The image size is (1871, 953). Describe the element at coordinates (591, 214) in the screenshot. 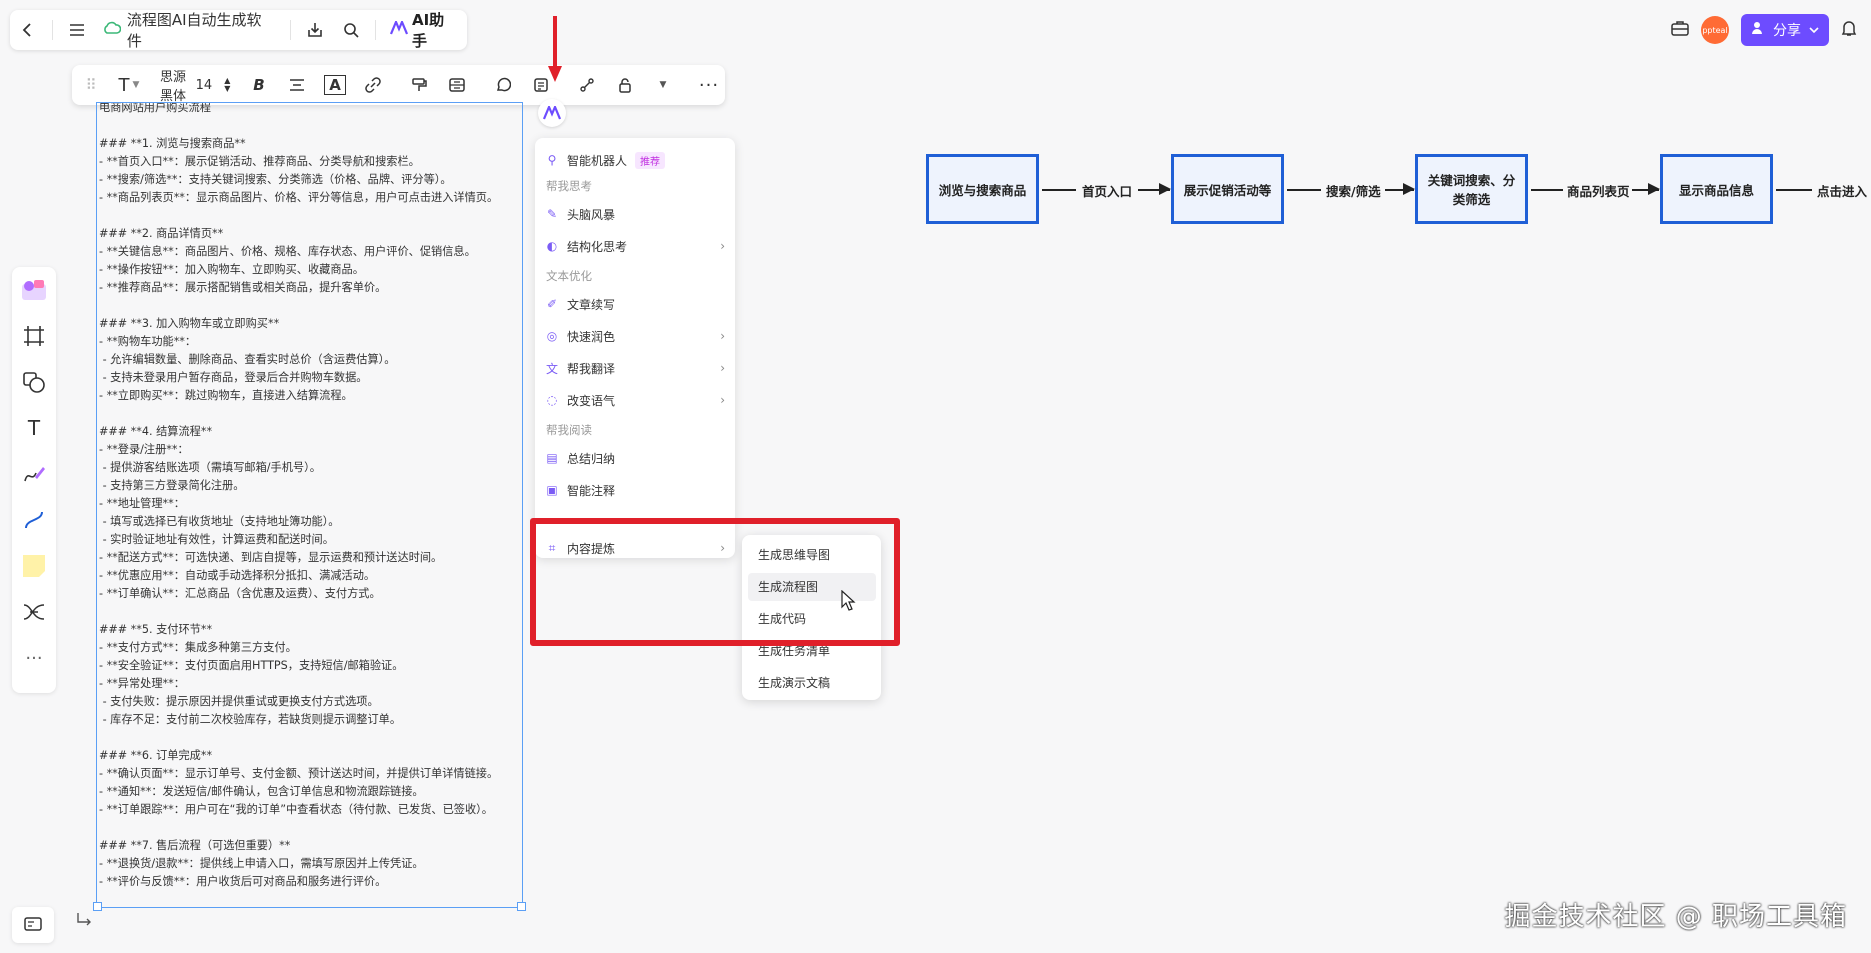

I see `menu-label: 头脑风暴` at that location.